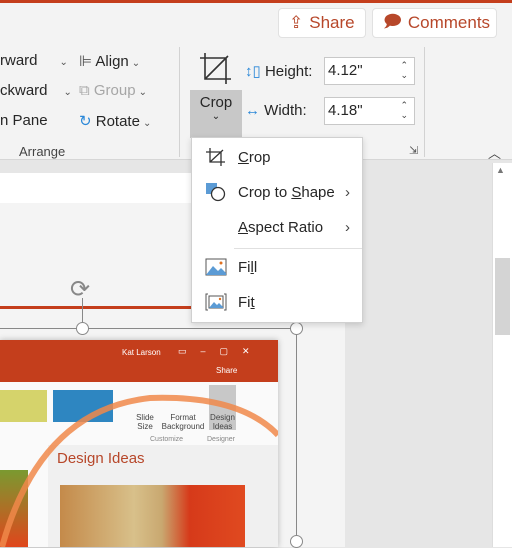 The height and width of the screenshot is (548, 512). Describe the element at coordinates (279, 71) in the screenshot. I see `height-label: ↕▯ Height:` at that location.